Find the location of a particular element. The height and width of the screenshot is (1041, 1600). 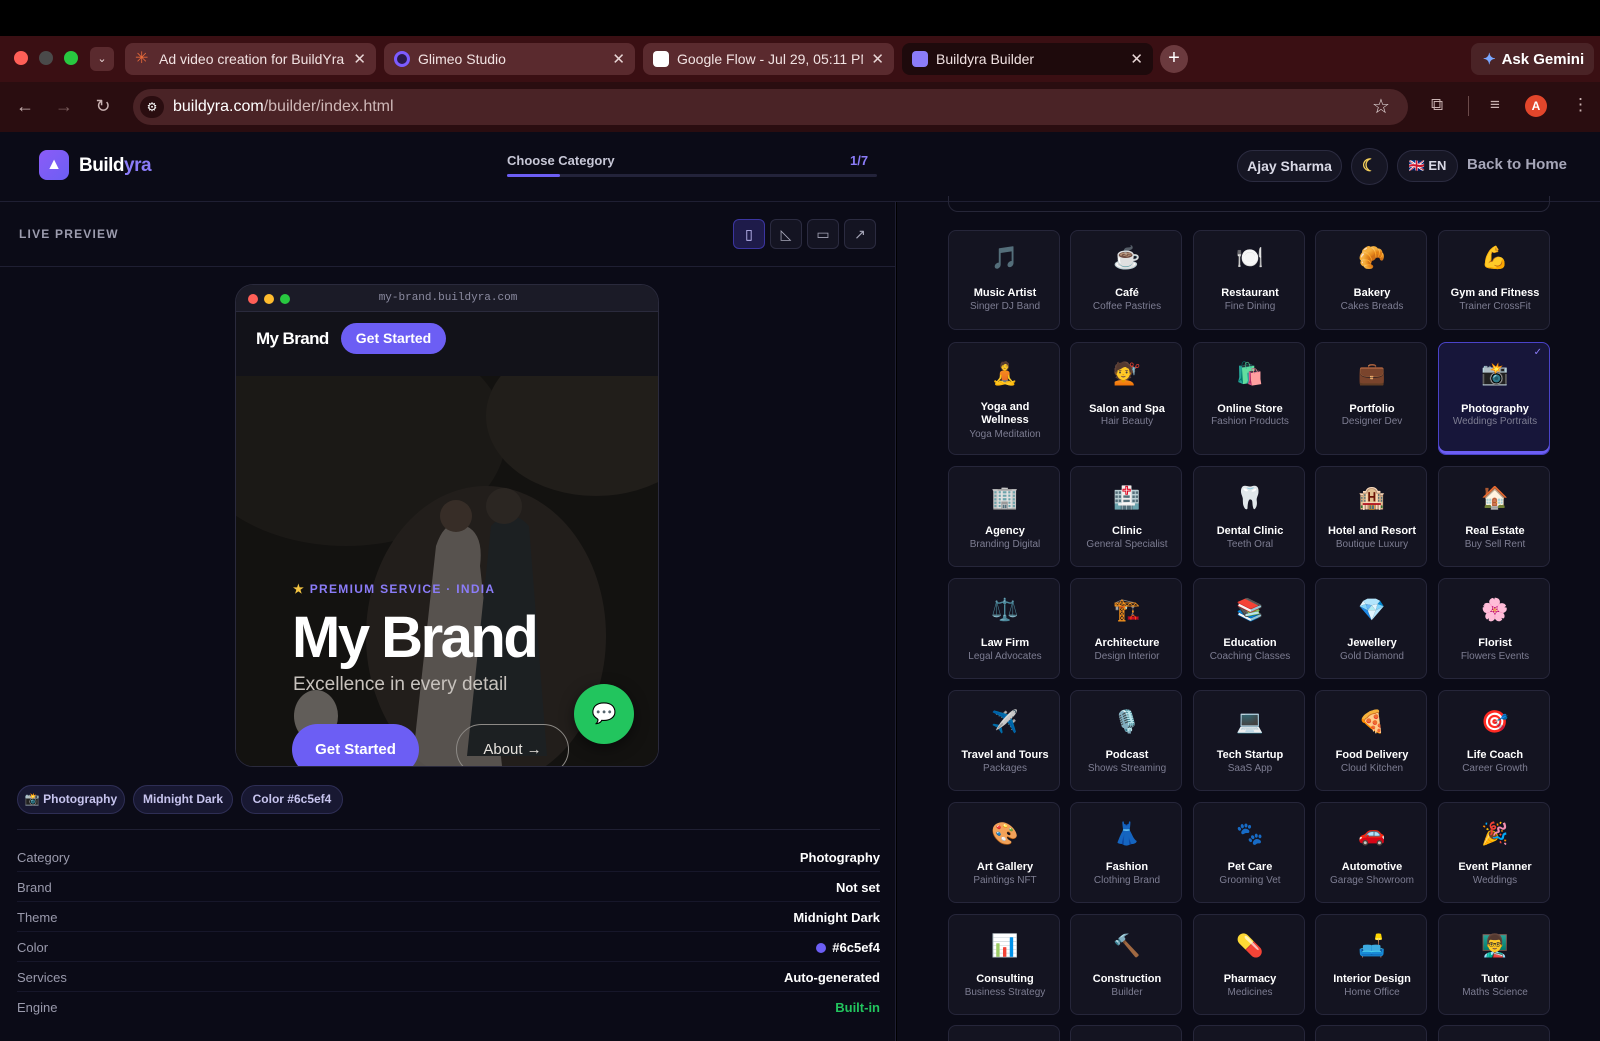

tab-google-flow: Google Flow - Jul 29, 05:11 PM ✕ is located at coordinates (768, 59).